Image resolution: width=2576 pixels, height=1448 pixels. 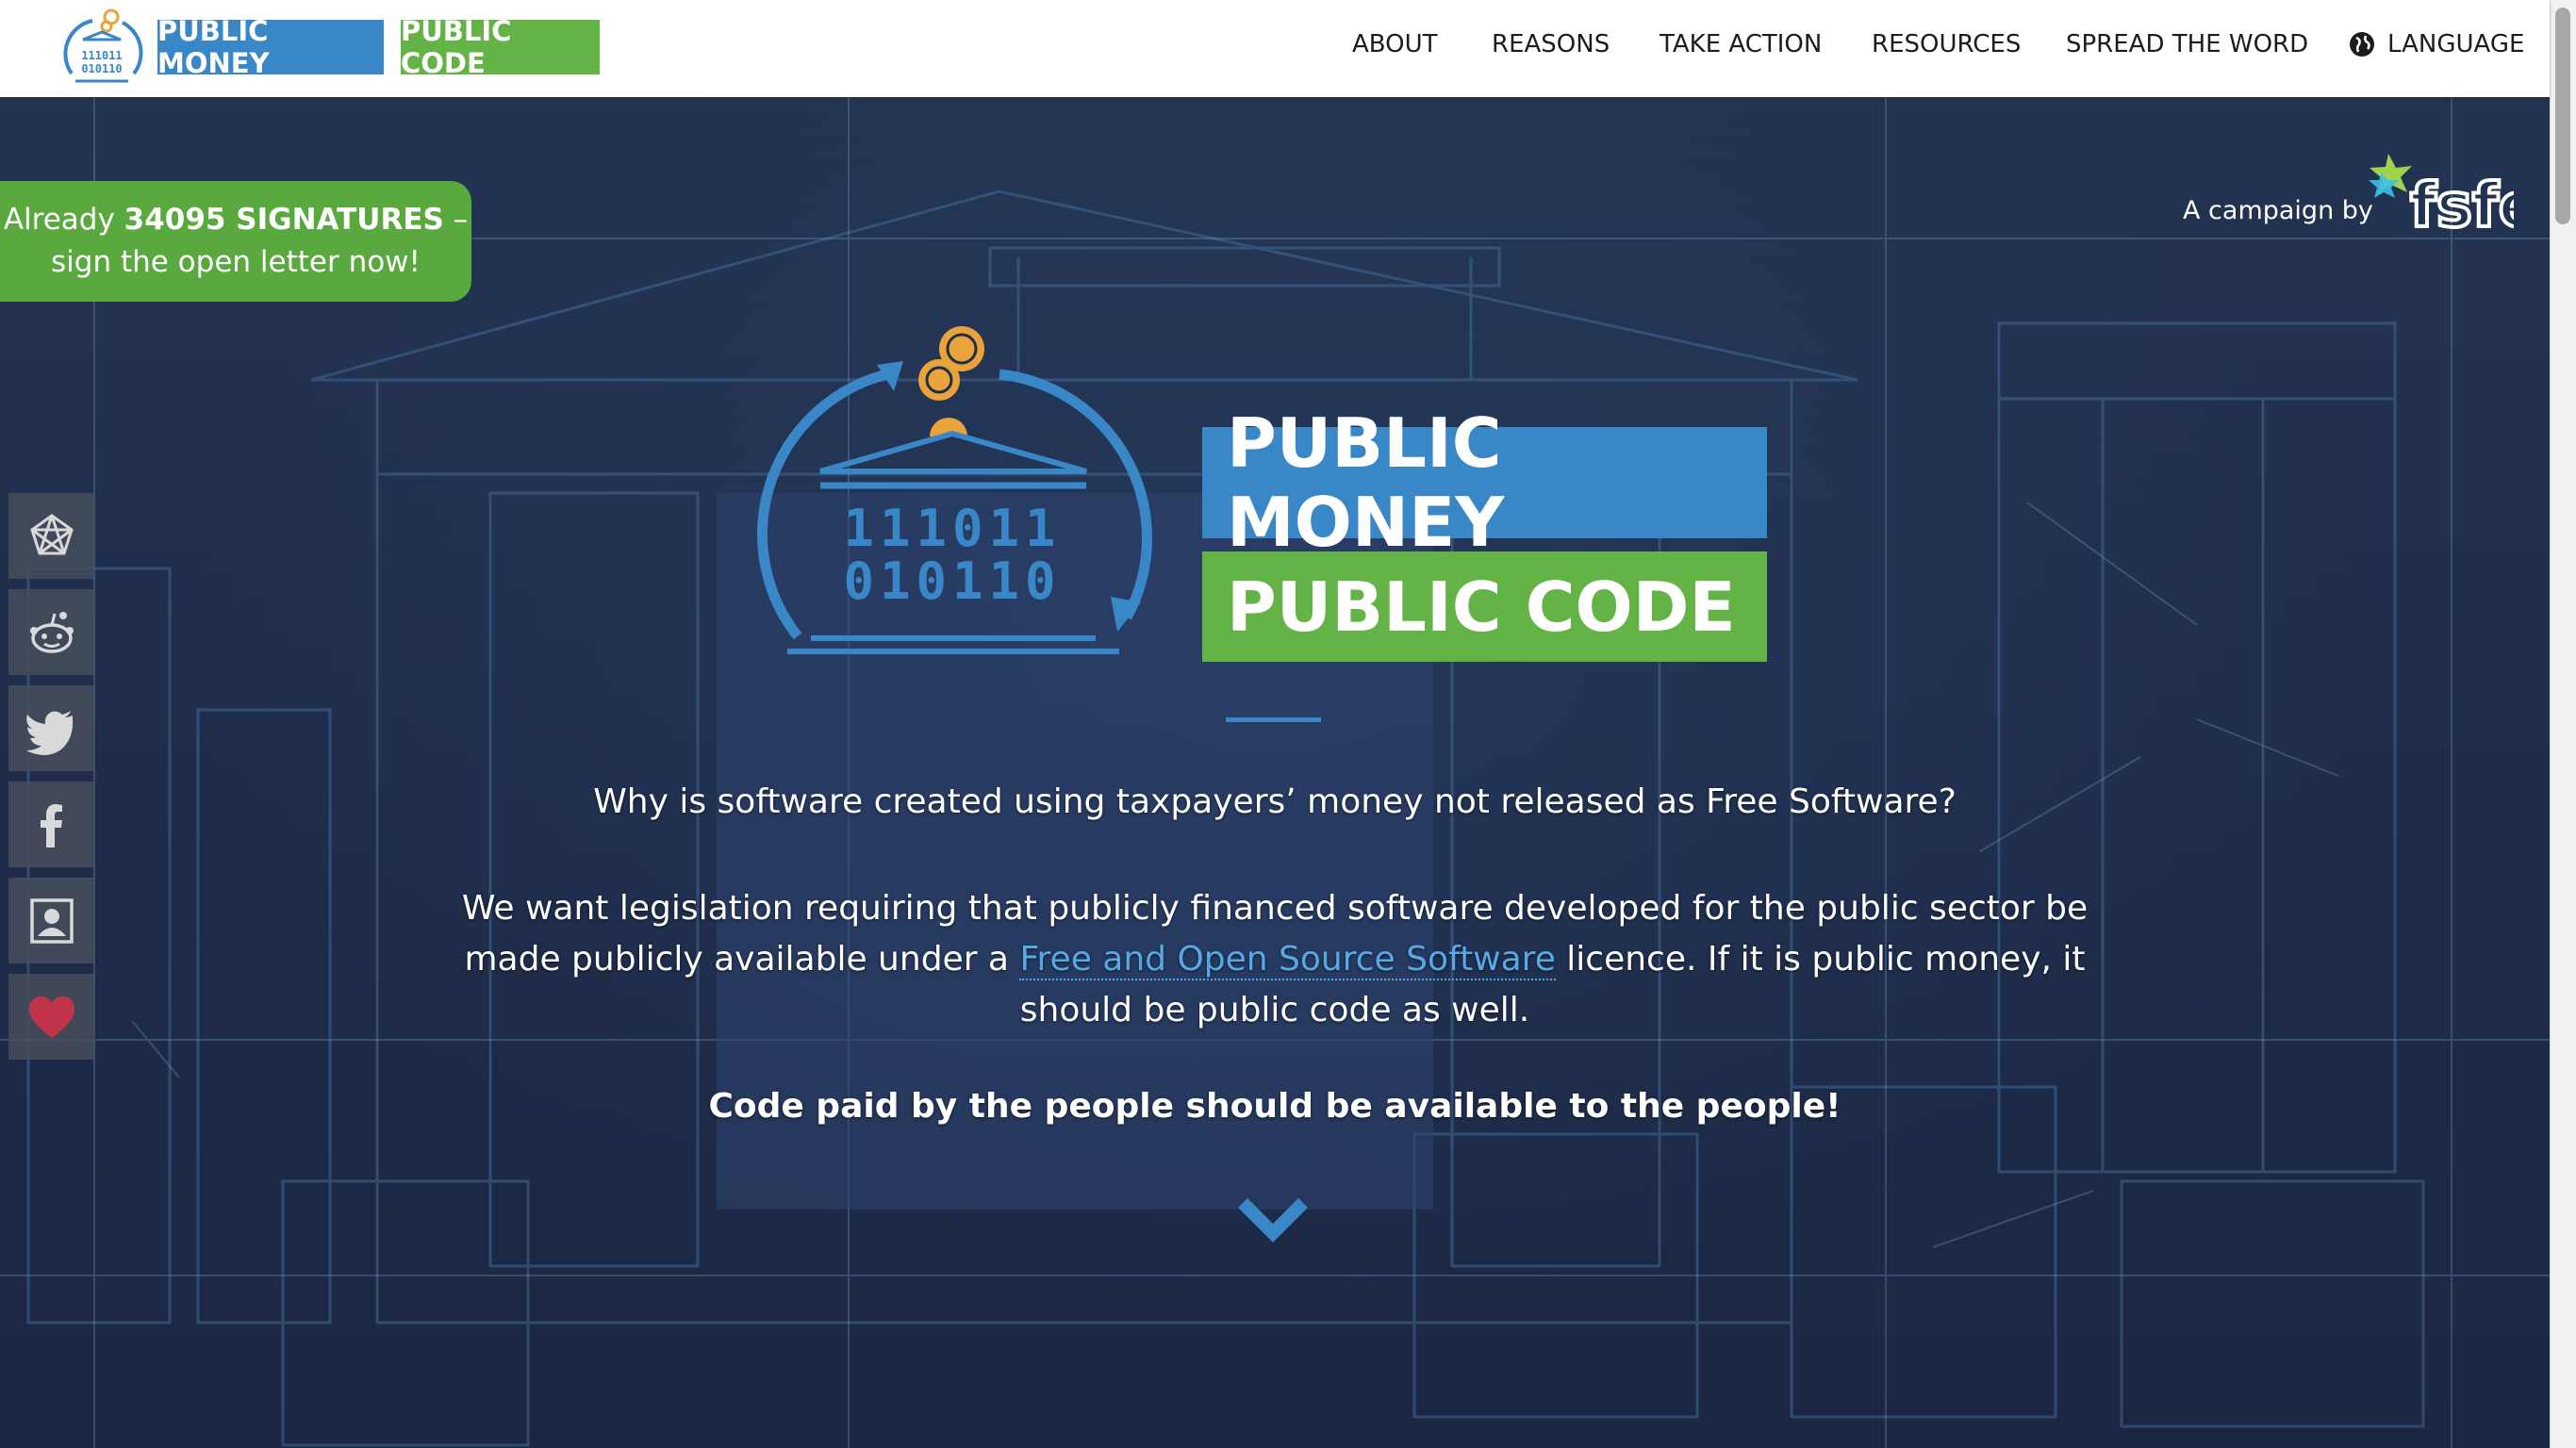 I want to click on brand-public-code-button: PUBLIC CODE, so click(x=500, y=47).